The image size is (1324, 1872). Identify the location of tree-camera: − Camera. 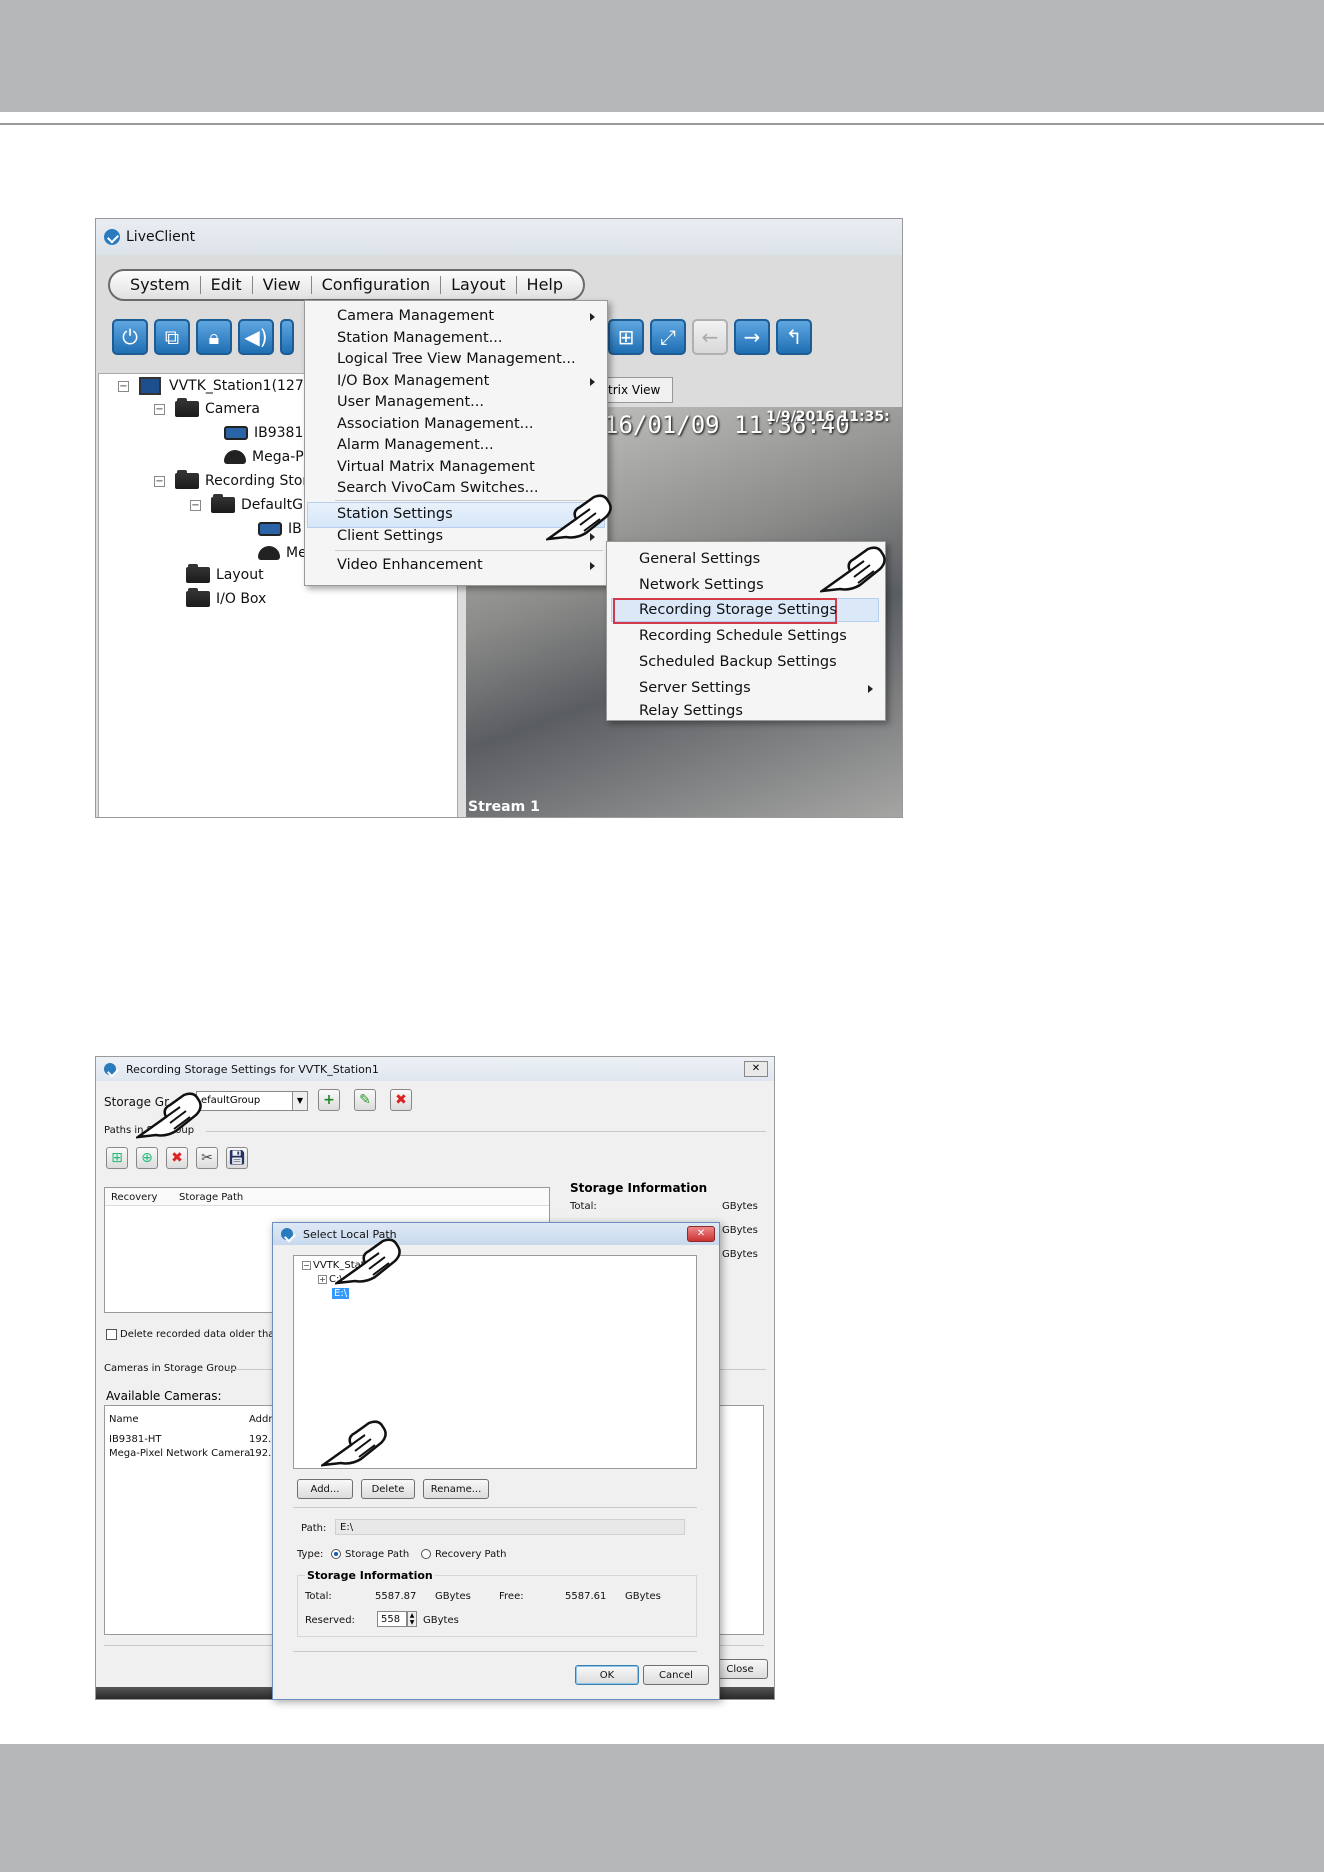
(207, 407).